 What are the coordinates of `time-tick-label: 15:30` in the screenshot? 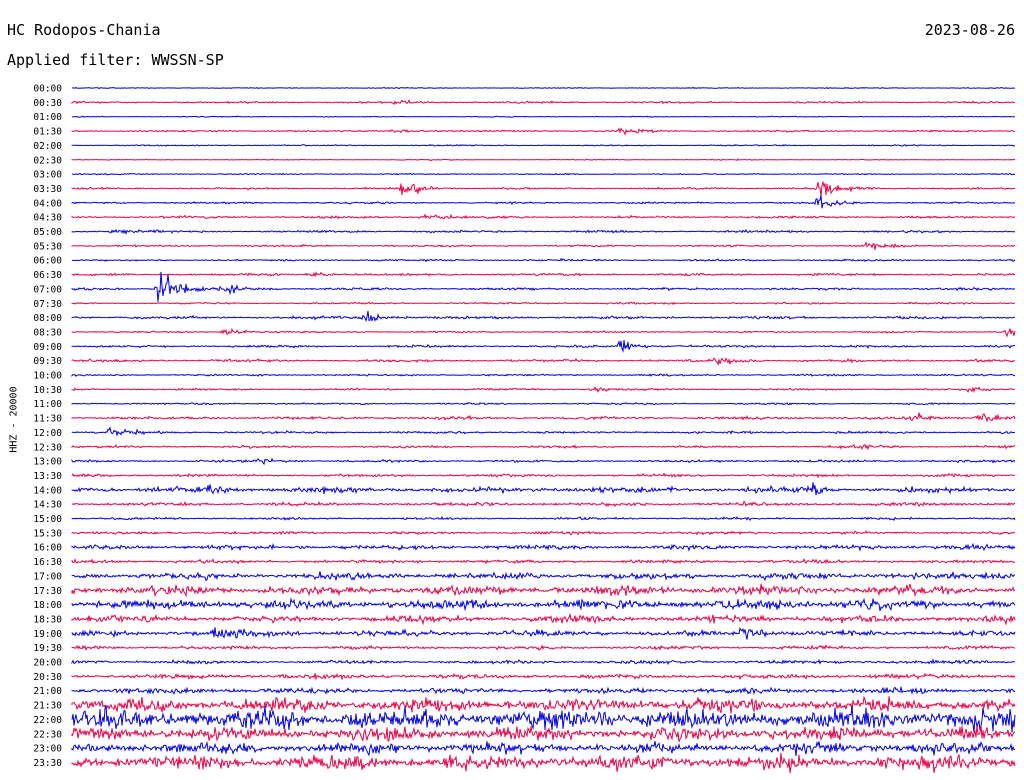 It's located at (47, 533).